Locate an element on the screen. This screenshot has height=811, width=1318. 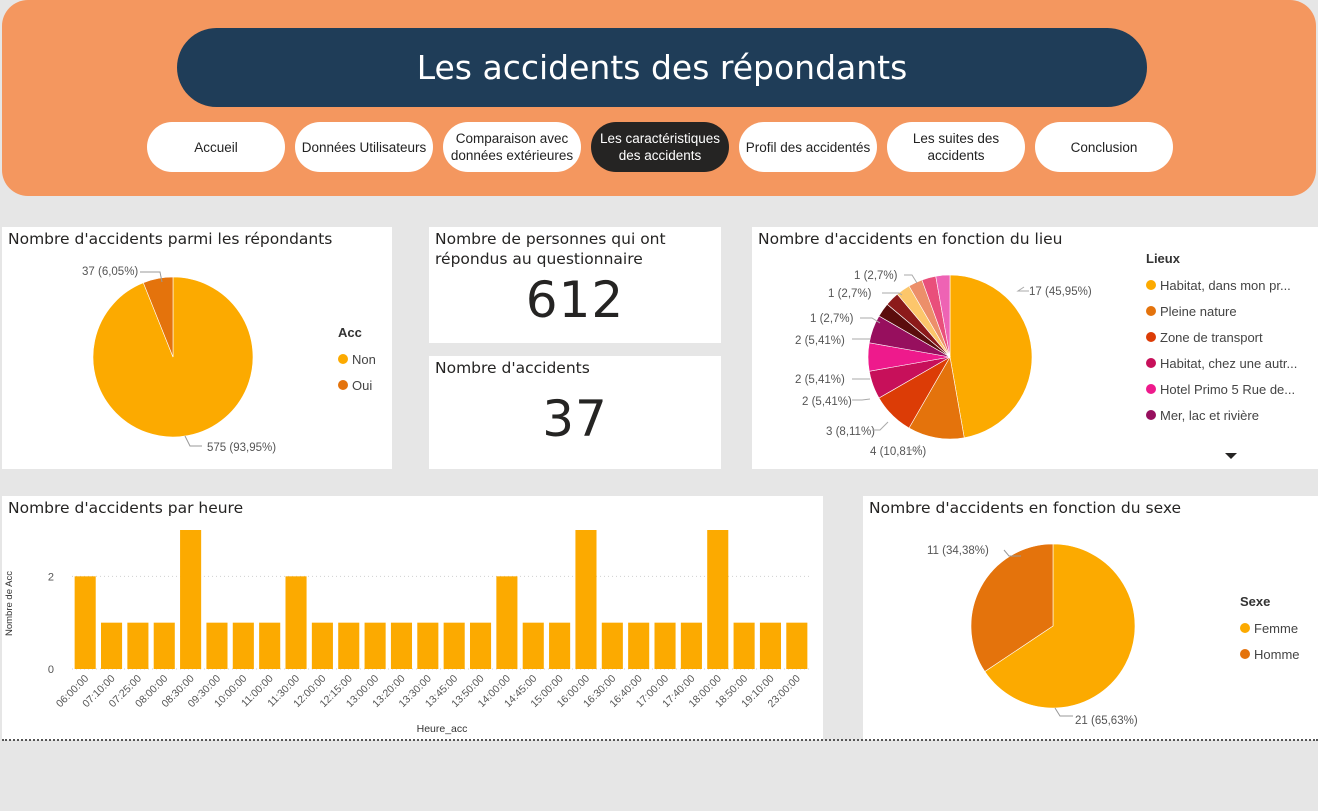
sexe-pie-legend: Sexe Femme Homme is located at coordinates (1270, 630).